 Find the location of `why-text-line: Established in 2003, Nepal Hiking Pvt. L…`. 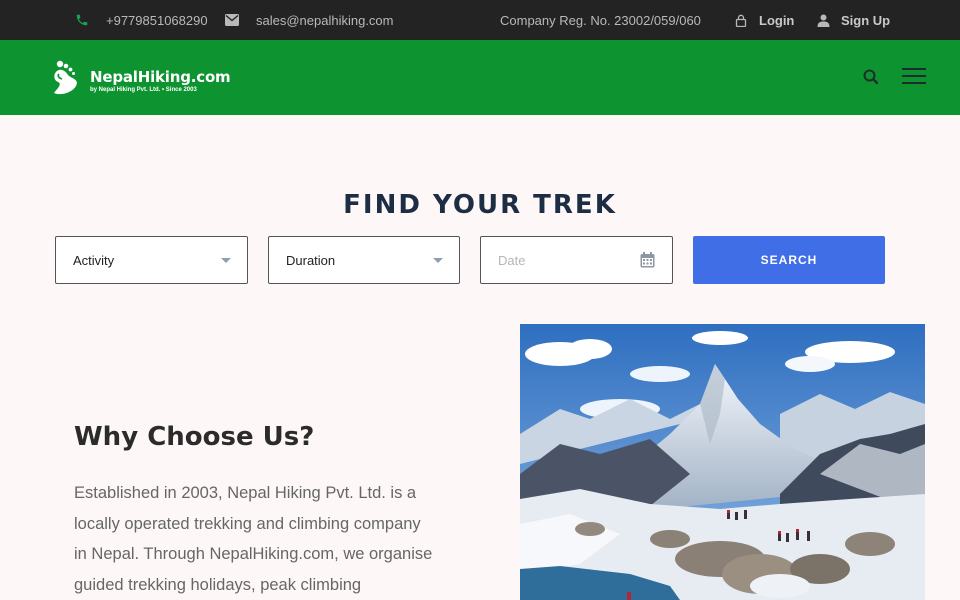

why-text-line: Established in 2003, Nepal Hiking Pvt. L… is located at coordinates (245, 493).